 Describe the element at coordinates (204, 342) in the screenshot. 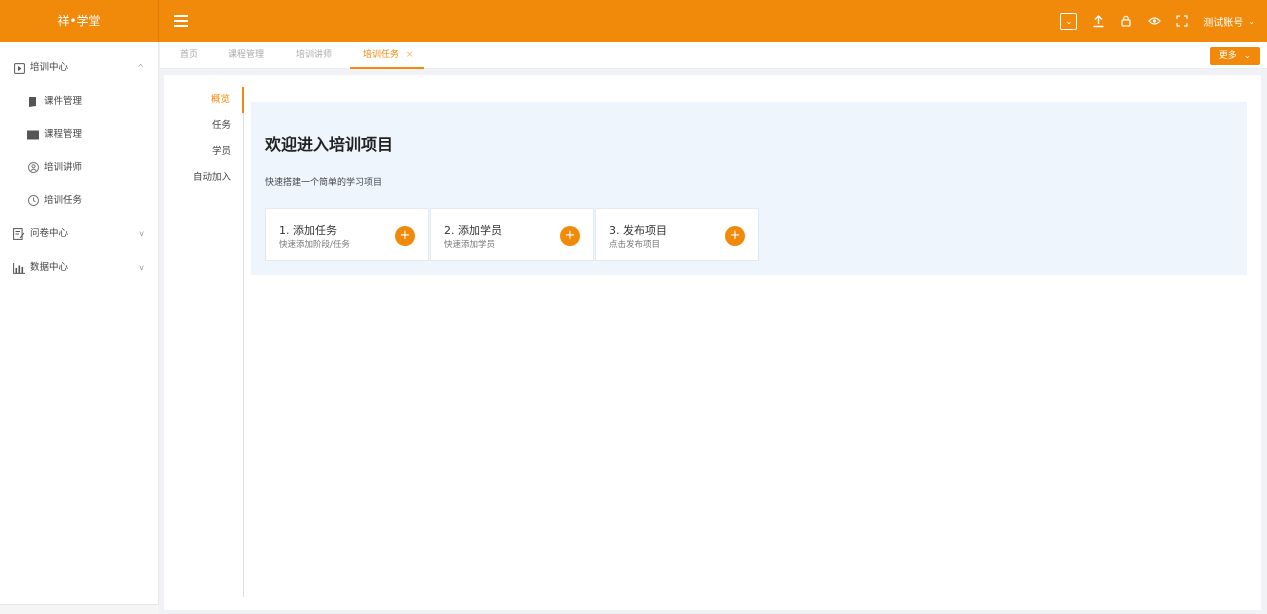

I see `side-tabs: 概览 任务 学员 自动加入` at that location.